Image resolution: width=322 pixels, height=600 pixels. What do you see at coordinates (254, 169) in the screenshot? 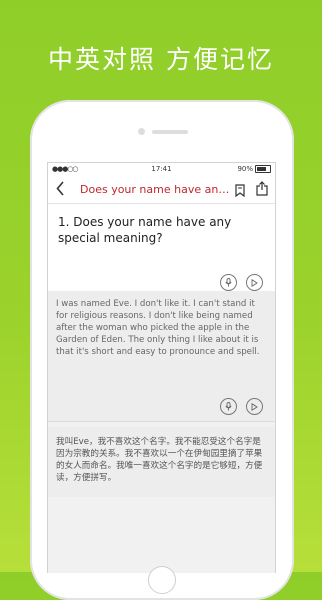
I see `battery-indicator: 90%` at bounding box center [254, 169].